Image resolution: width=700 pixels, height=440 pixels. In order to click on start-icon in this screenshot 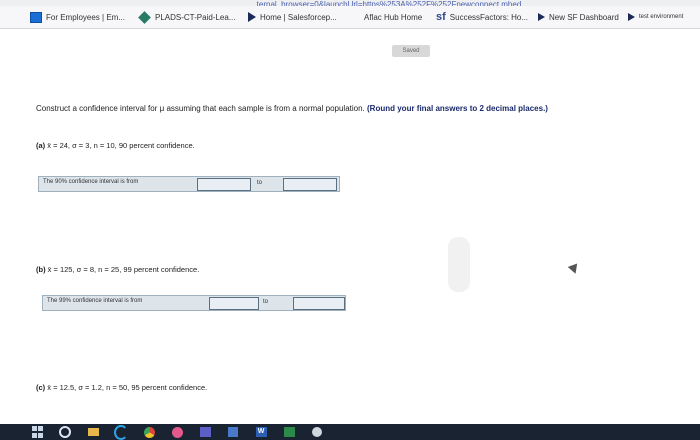, I will do `click(37, 432)`.